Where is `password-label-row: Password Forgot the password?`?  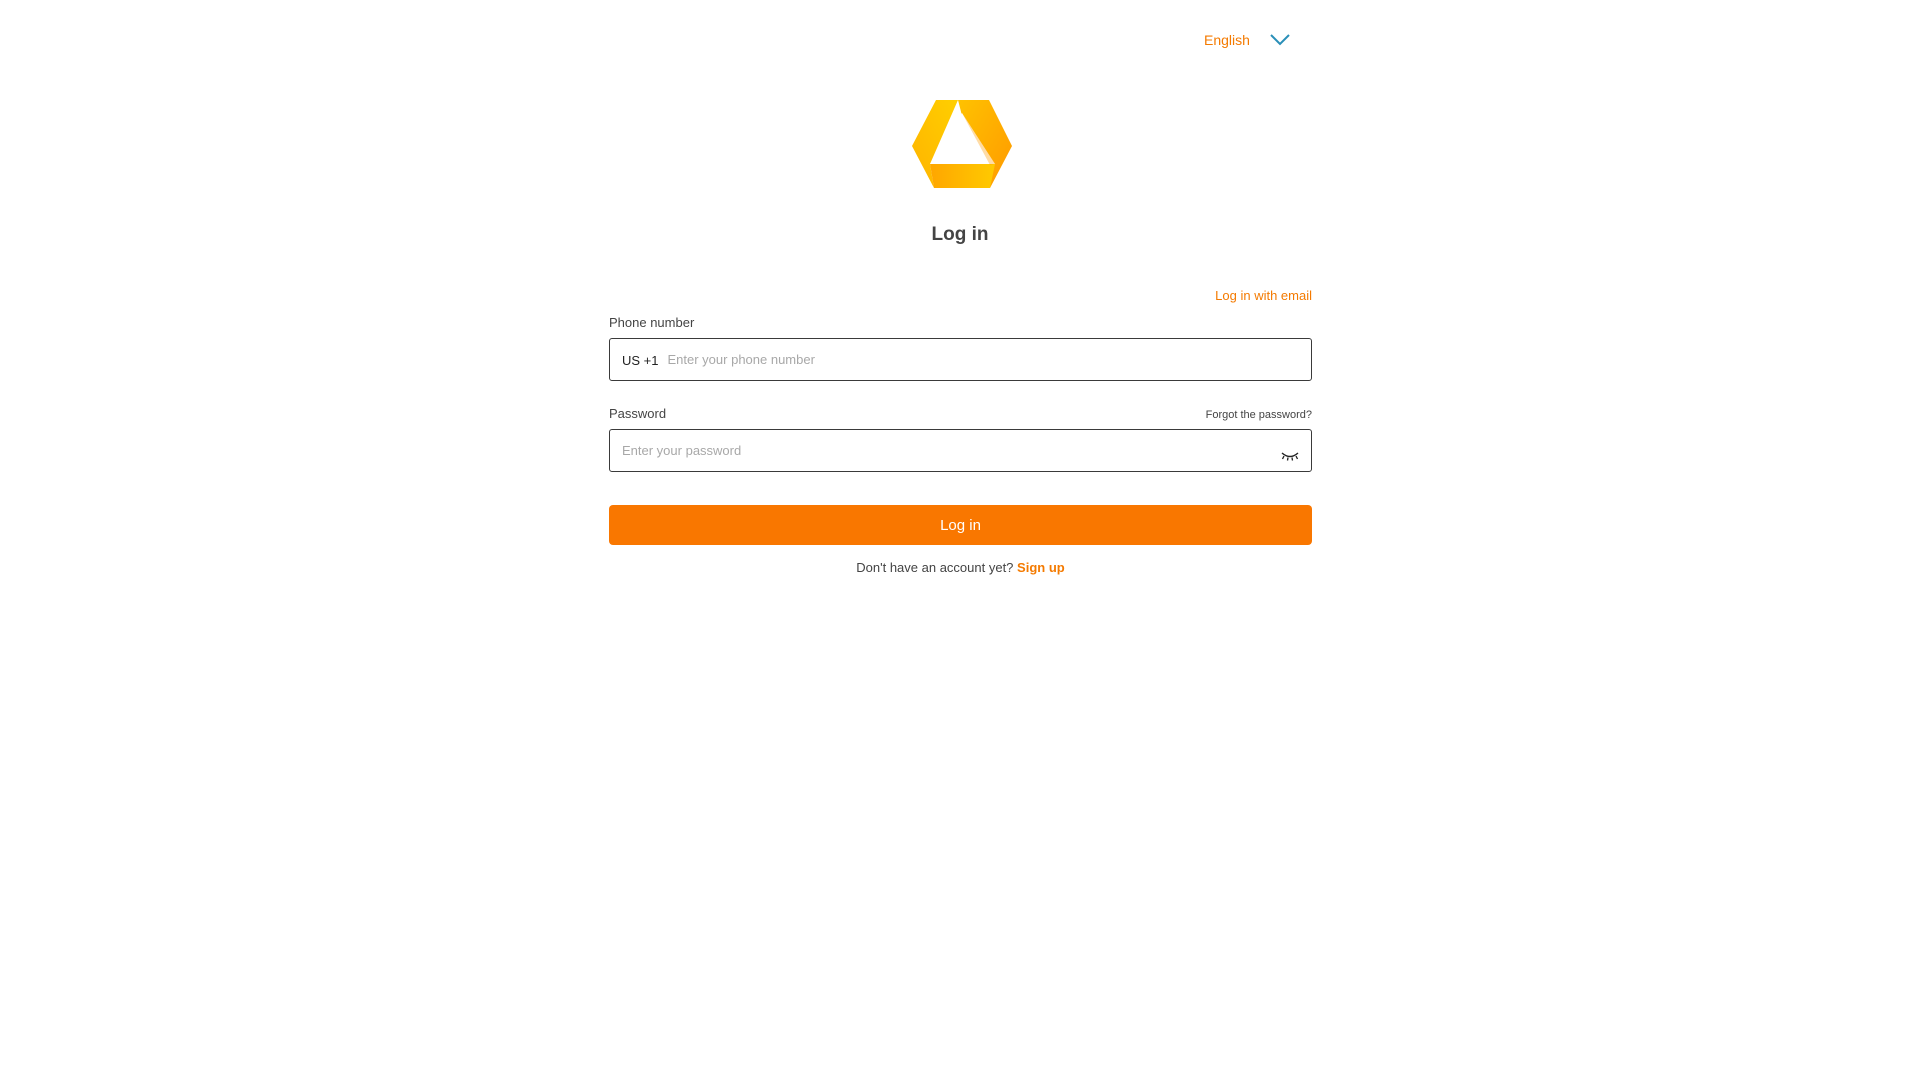 password-label-row: Password Forgot the password? is located at coordinates (960, 411).